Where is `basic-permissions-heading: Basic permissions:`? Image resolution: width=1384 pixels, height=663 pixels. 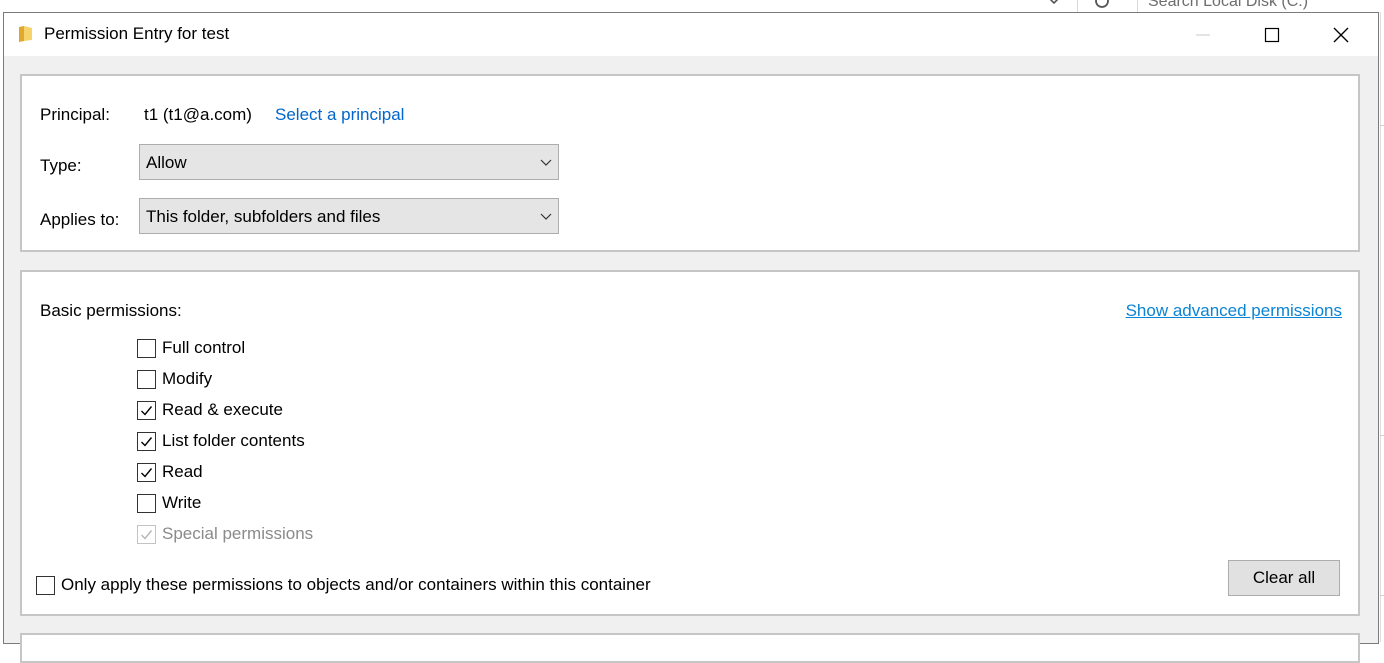 basic-permissions-heading: Basic permissions: is located at coordinates (111, 310).